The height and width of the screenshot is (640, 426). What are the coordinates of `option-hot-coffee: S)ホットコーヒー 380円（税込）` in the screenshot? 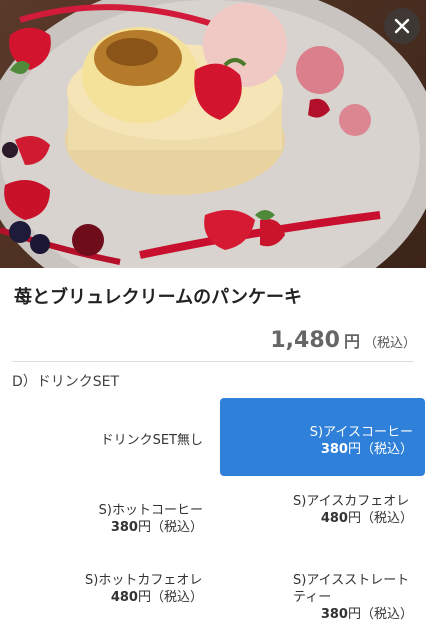 It's located at (112, 524).